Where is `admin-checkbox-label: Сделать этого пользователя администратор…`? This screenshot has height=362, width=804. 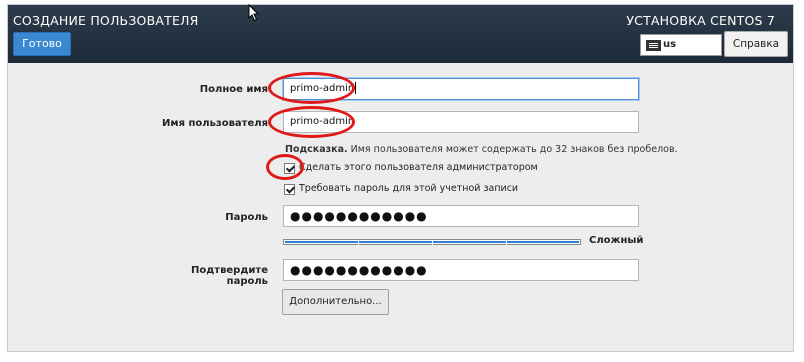
admin-checkbox-label: Сделать этого пользователя администратор… is located at coordinates (418, 167).